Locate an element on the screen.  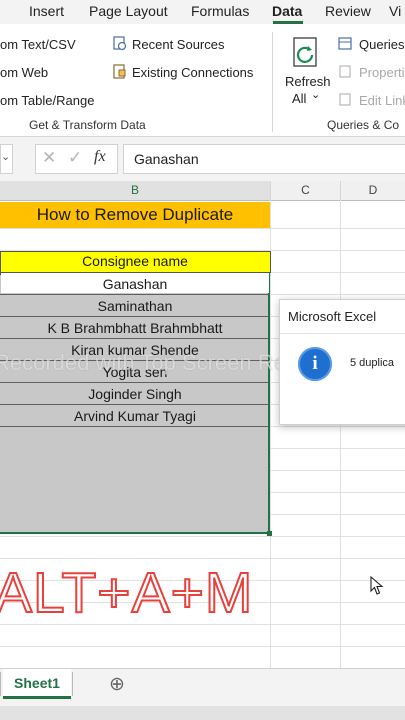
properties-button: Properti is located at coordinates (382, 72).